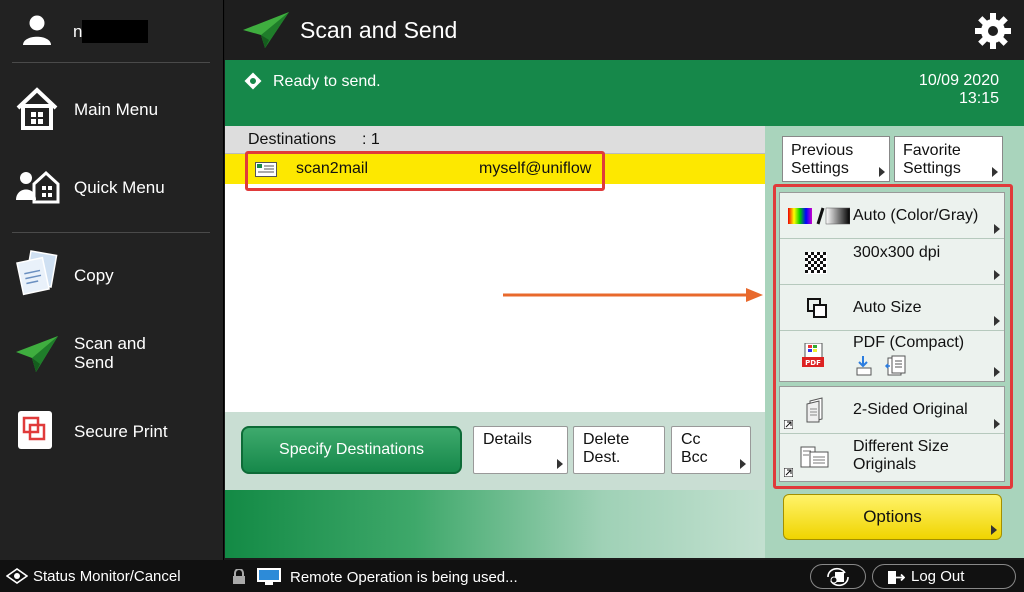 The image size is (1024, 592). What do you see at coordinates (37, 108) in the screenshot?
I see `home-icon` at bounding box center [37, 108].